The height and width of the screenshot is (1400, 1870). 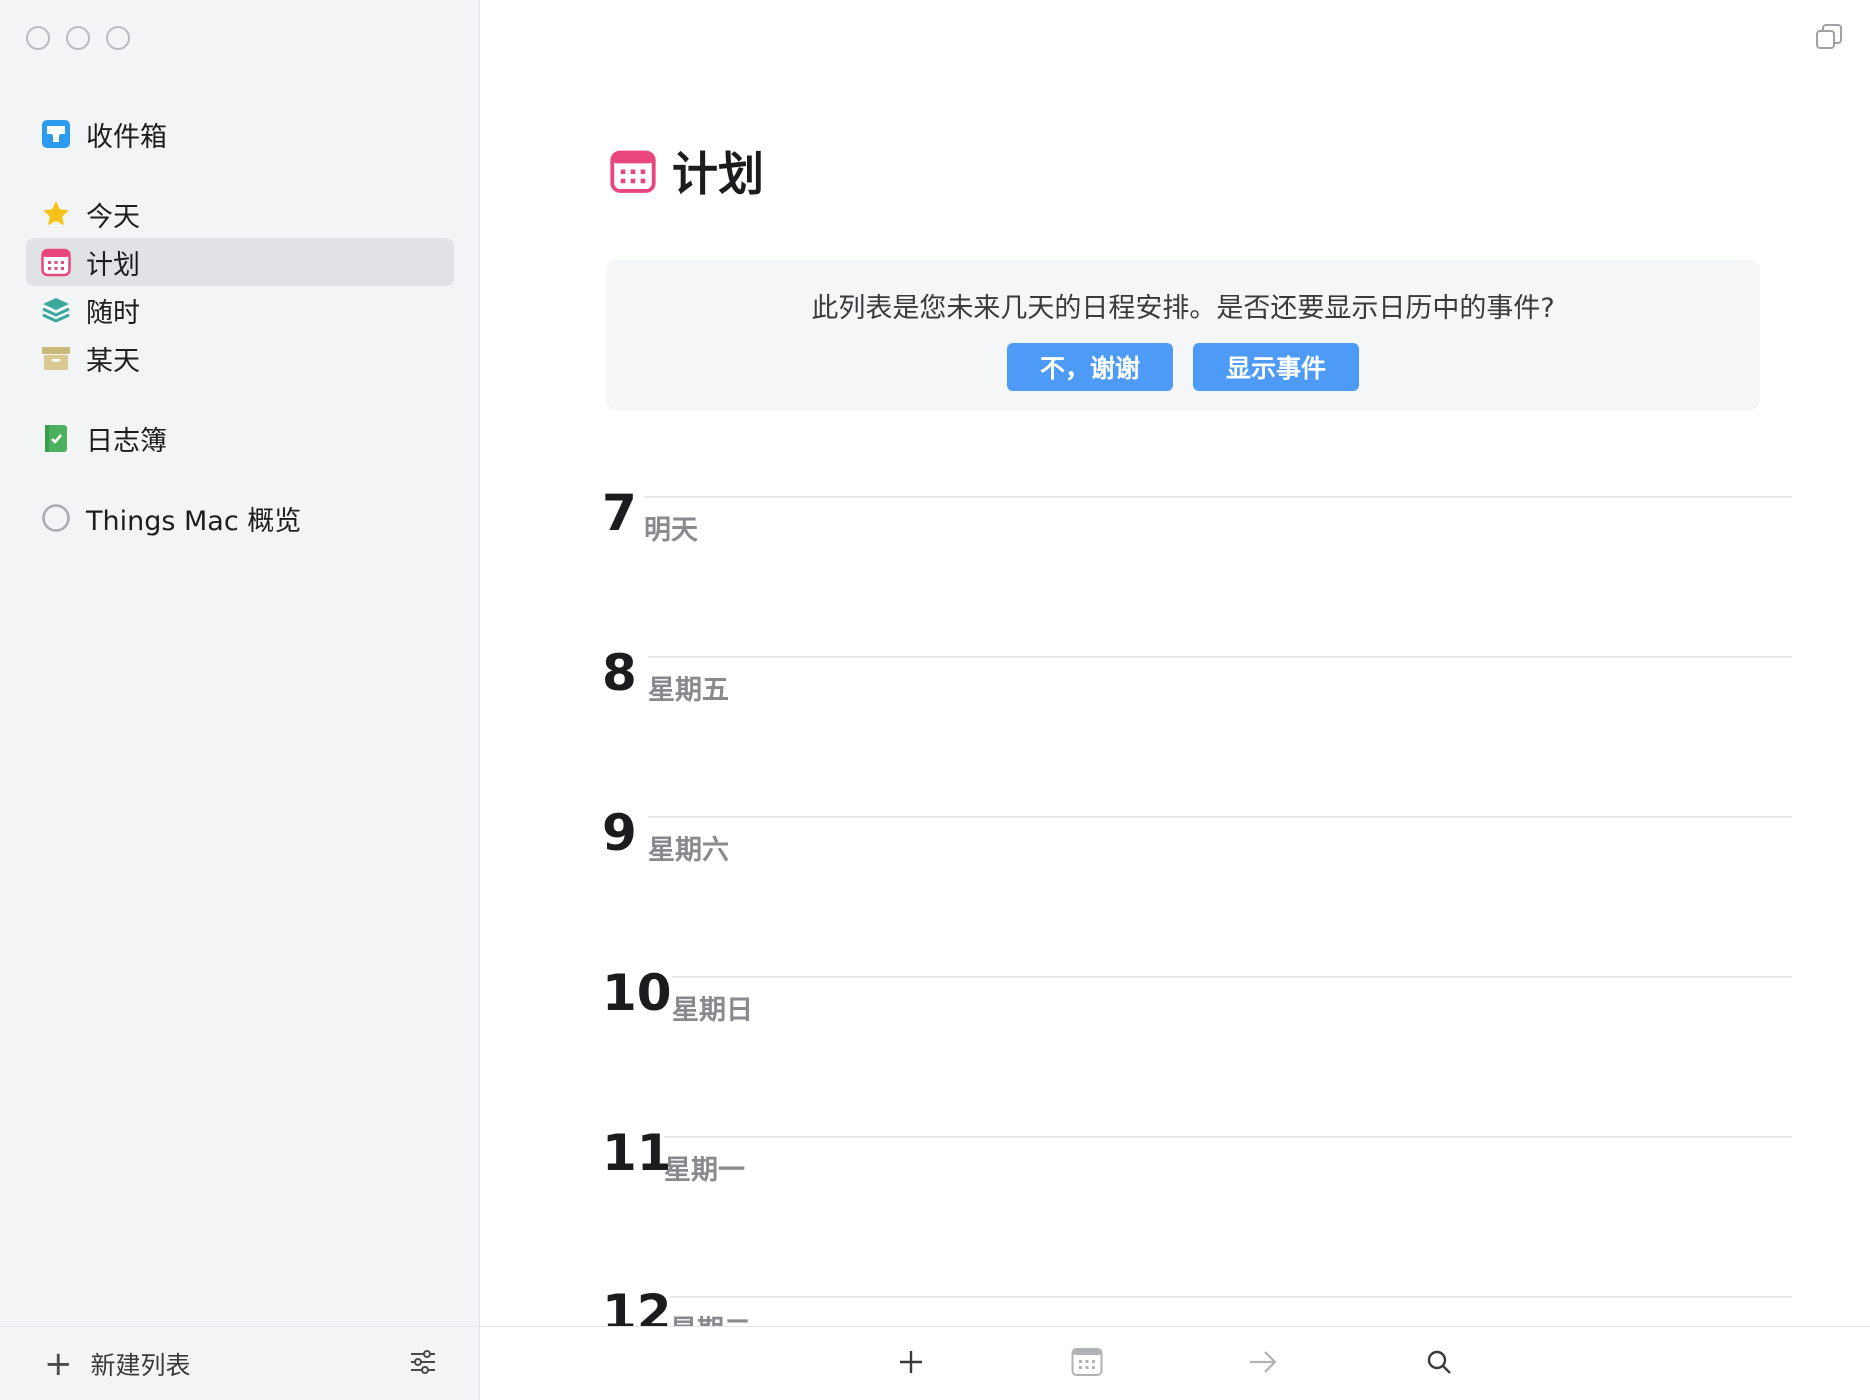 What do you see at coordinates (688, 690) in the screenshot?
I see `day-label: 星期五` at bounding box center [688, 690].